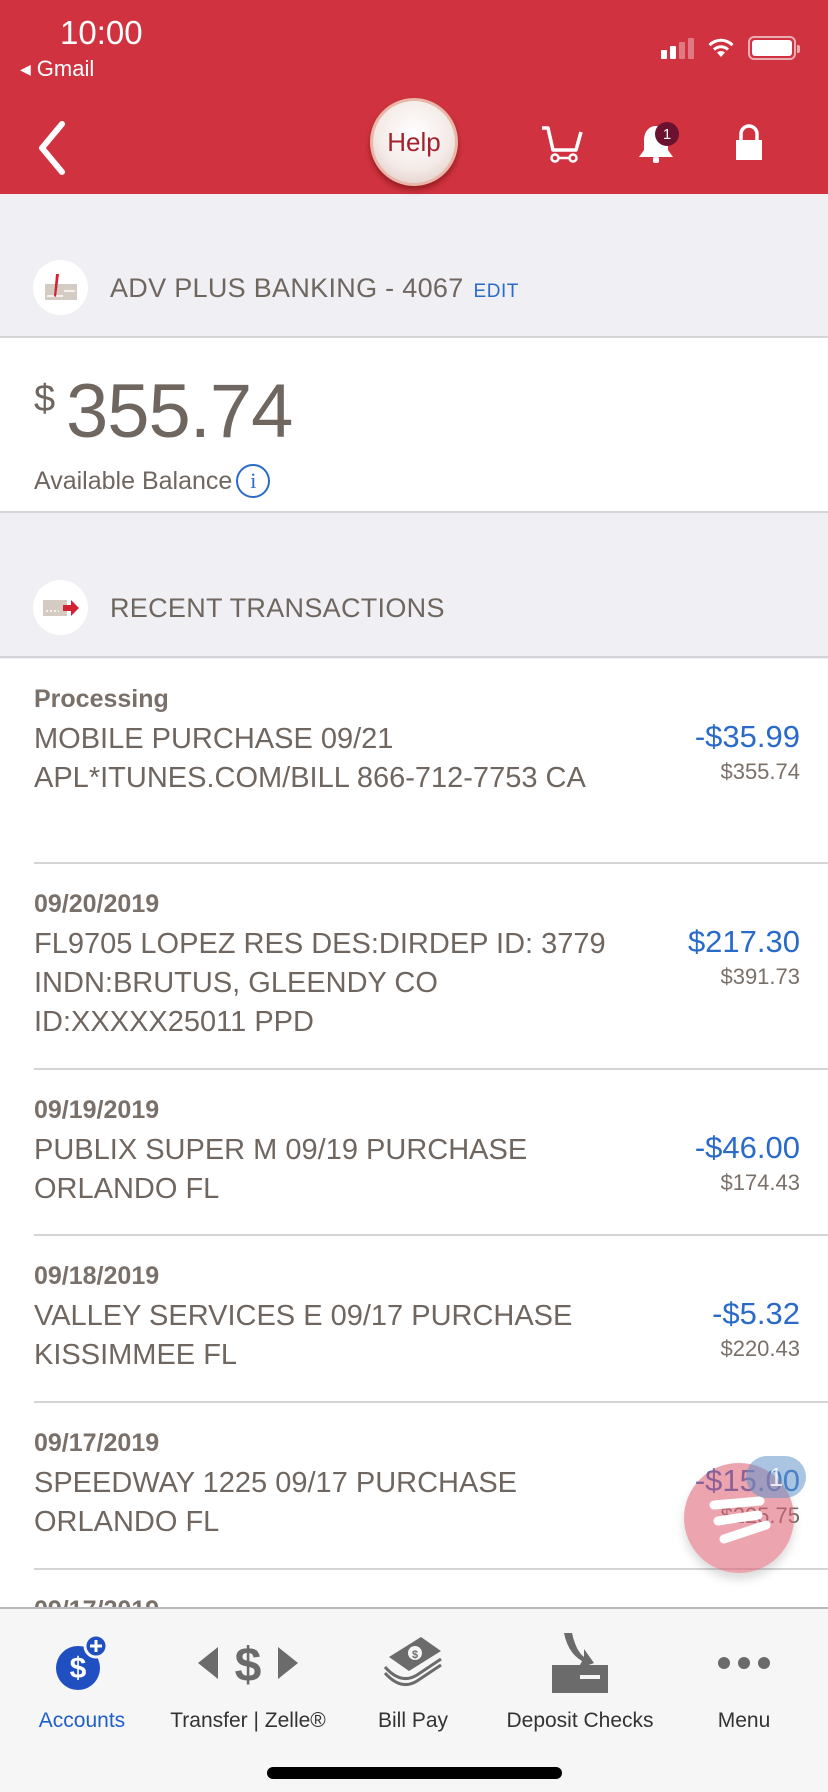 Image resolution: width=828 pixels, height=1792 pixels. What do you see at coordinates (101, 32) in the screenshot?
I see `status-time: 10:00` at bounding box center [101, 32].